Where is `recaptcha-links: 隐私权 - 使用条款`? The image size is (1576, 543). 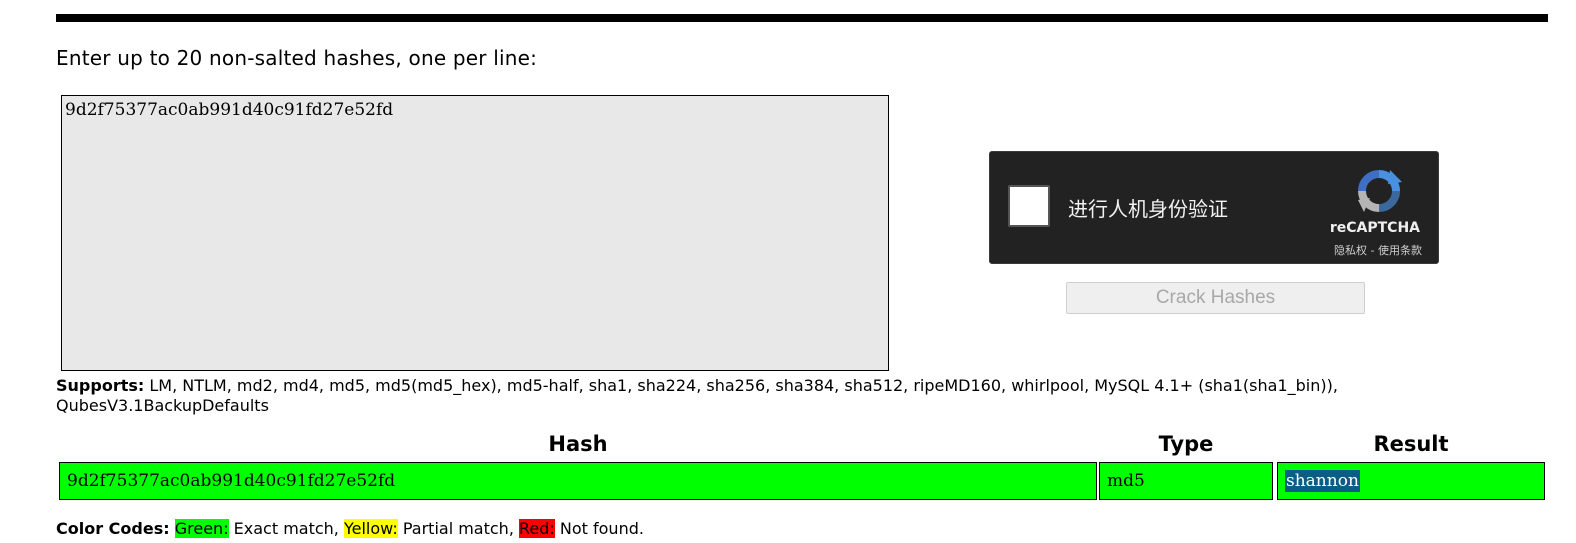
recaptcha-links: 隐私权 - 使用条款 is located at coordinates (1378, 250).